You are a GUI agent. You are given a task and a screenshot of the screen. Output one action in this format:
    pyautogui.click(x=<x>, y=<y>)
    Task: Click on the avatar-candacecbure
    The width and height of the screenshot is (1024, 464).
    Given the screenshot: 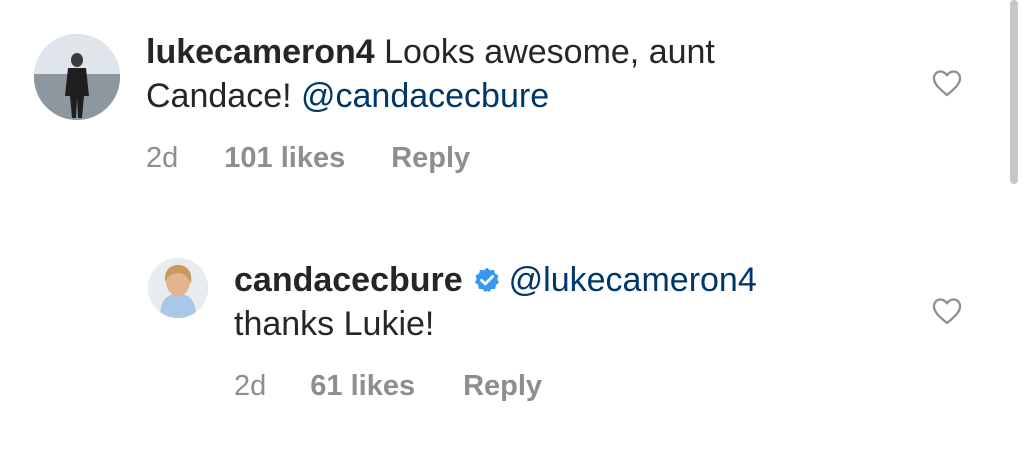 What is the action you would take?
    pyautogui.click(x=178, y=288)
    